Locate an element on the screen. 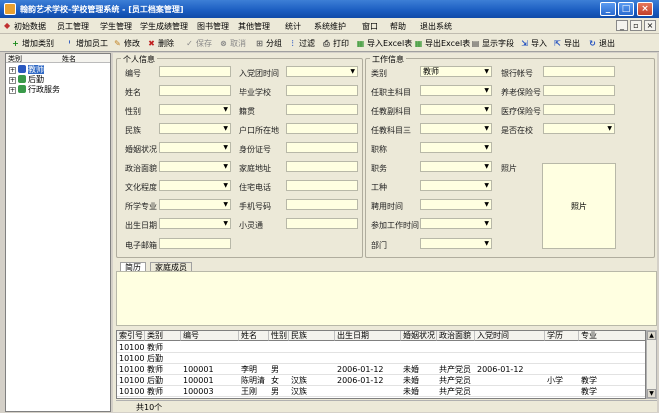 The width and height of the screenshot is (659, 413). tree-node-teacher: + 教师 is located at coordinates (26, 70).